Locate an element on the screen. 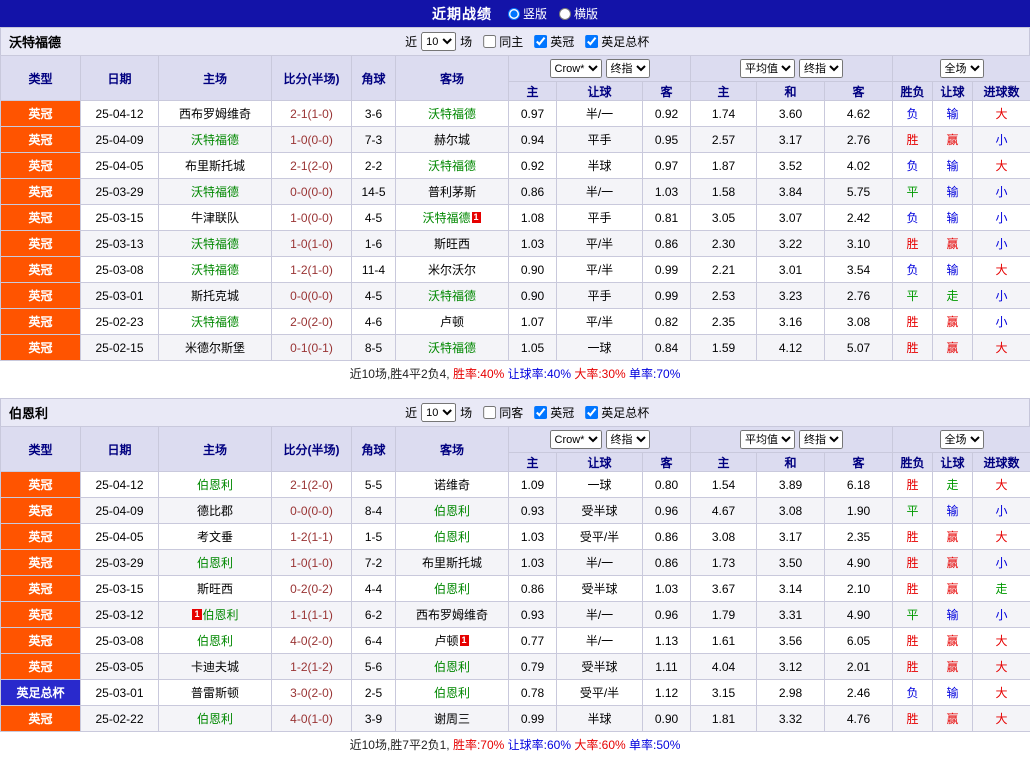 The image size is (1030, 758). filter-checkbox-1-1: 英冠 is located at coordinates (550, 412).